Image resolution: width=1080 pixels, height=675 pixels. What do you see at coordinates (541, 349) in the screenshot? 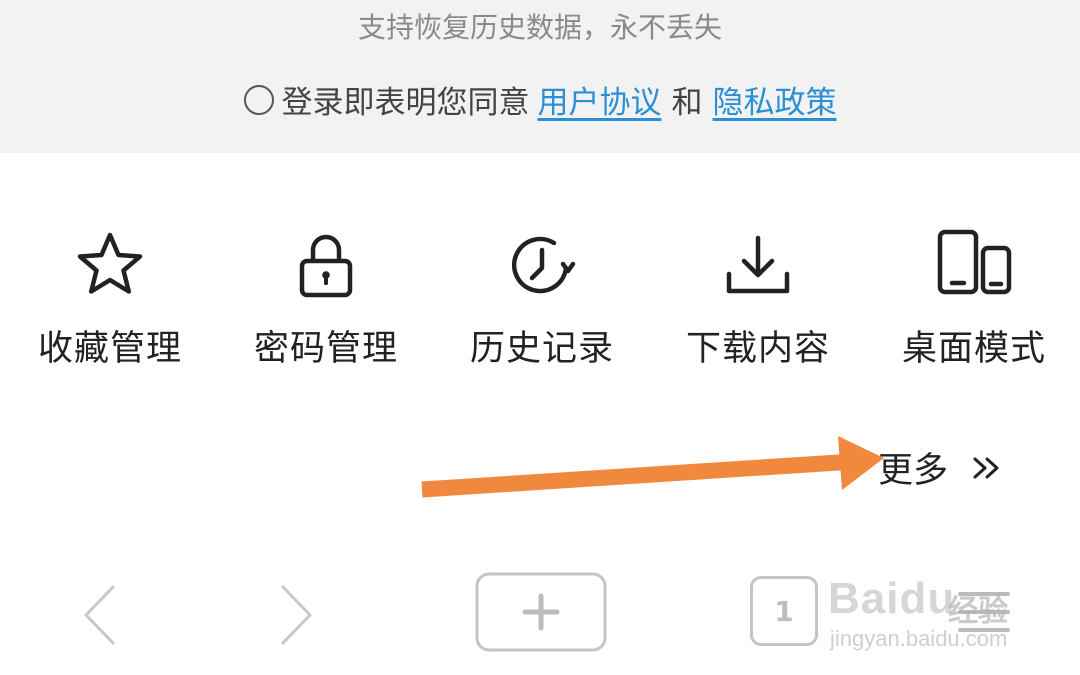
I see `menu-label: 历史记录` at bounding box center [541, 349].